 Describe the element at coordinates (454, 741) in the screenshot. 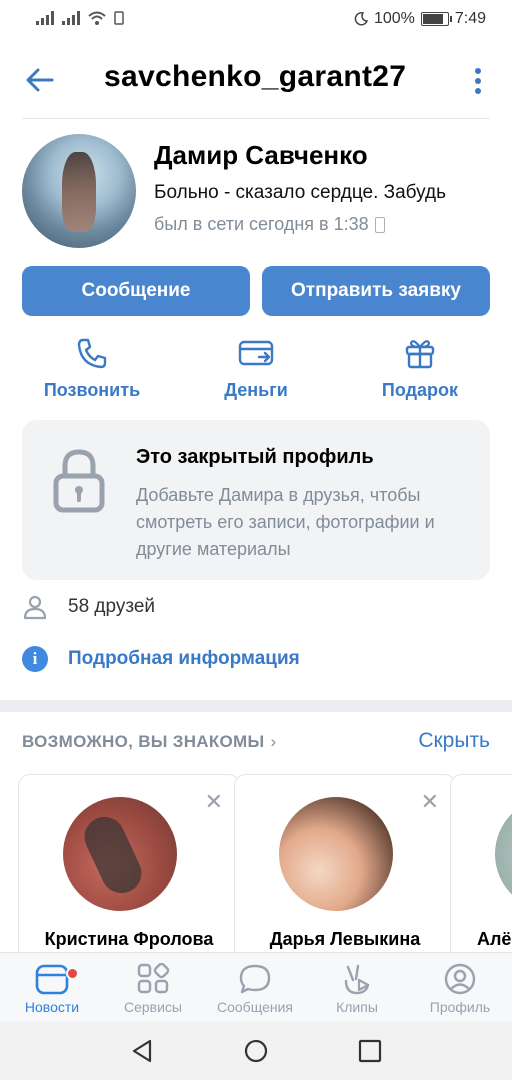

I see `hide-suggestions-link: Скрыть` at that location.